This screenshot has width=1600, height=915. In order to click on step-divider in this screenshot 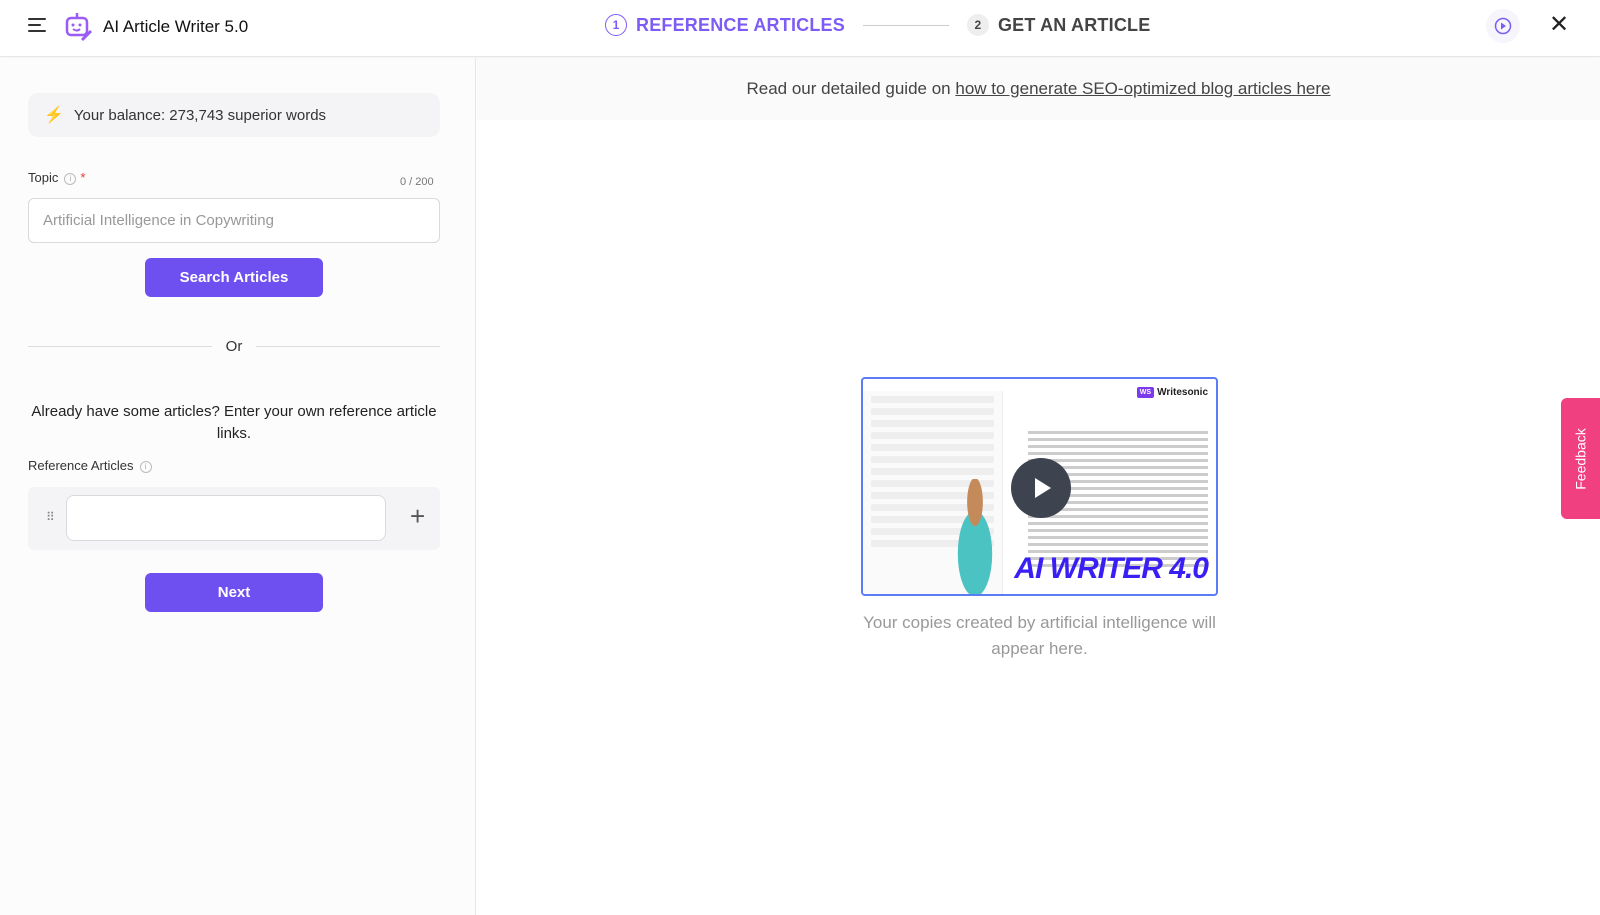, I will do `click(905, 25)`.